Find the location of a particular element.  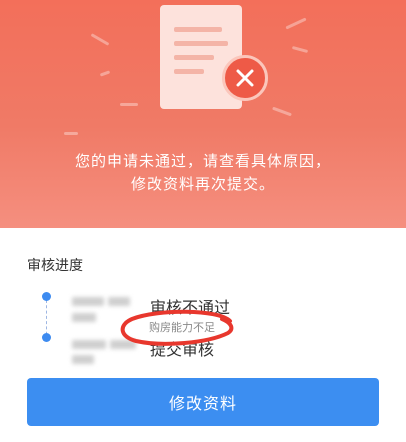

redacted-time is located at coordinates (119, 301).